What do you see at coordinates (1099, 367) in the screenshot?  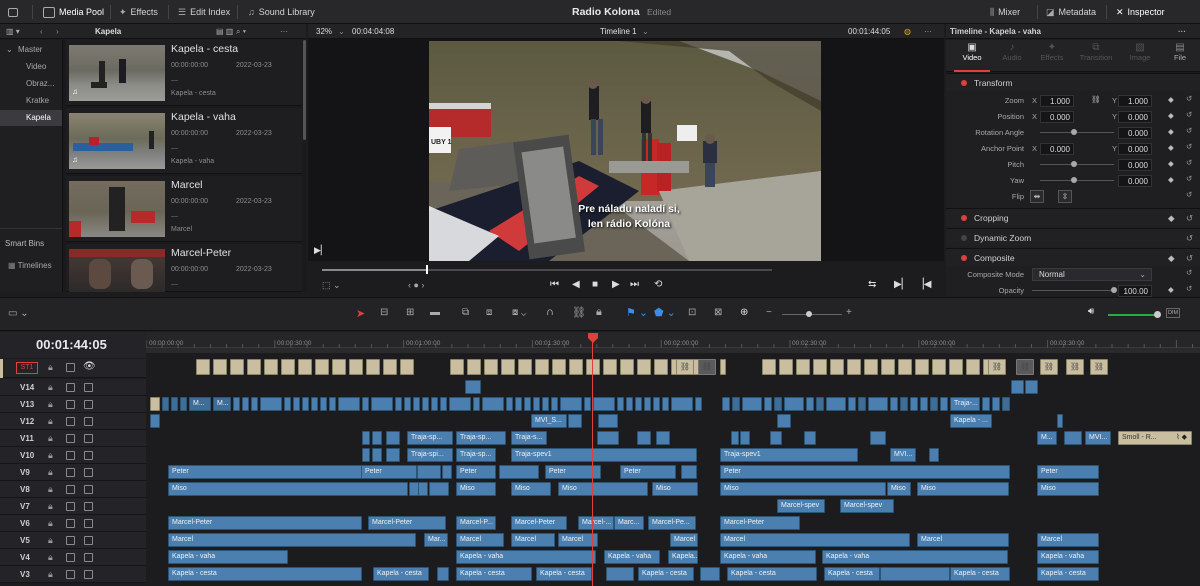 I see `subtitle-clip: ⛓` at bounding box center [1099, 367].